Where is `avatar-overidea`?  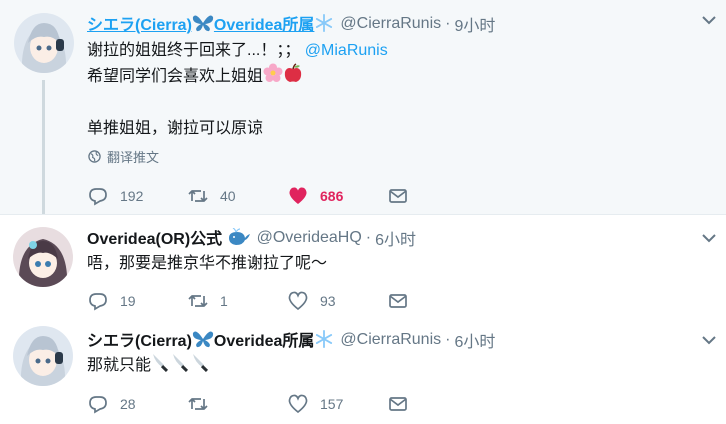
avatar-overidea is located at coordinates (43, 257).